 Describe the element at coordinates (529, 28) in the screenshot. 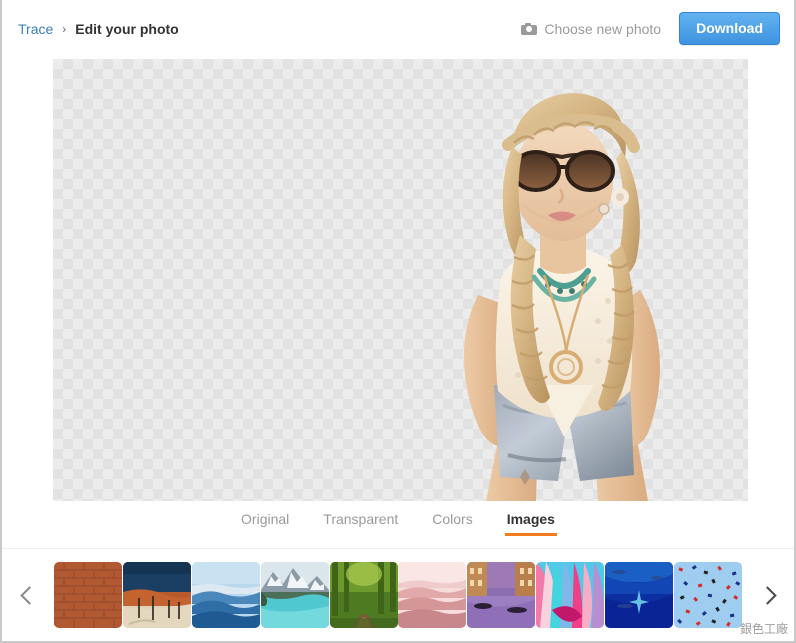

I see `camera-icon` at that location.